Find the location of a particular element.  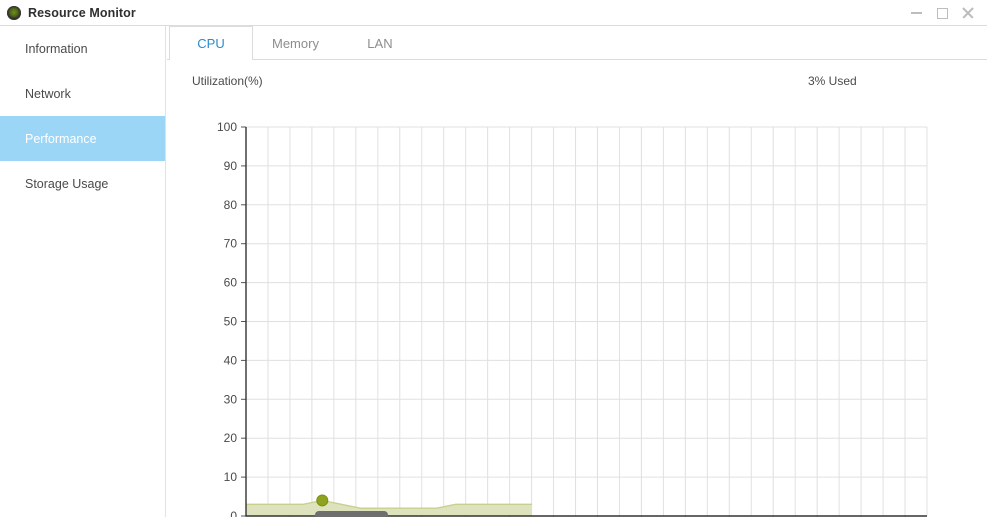

tab-label: CPU is located at coordinates (211, 43).